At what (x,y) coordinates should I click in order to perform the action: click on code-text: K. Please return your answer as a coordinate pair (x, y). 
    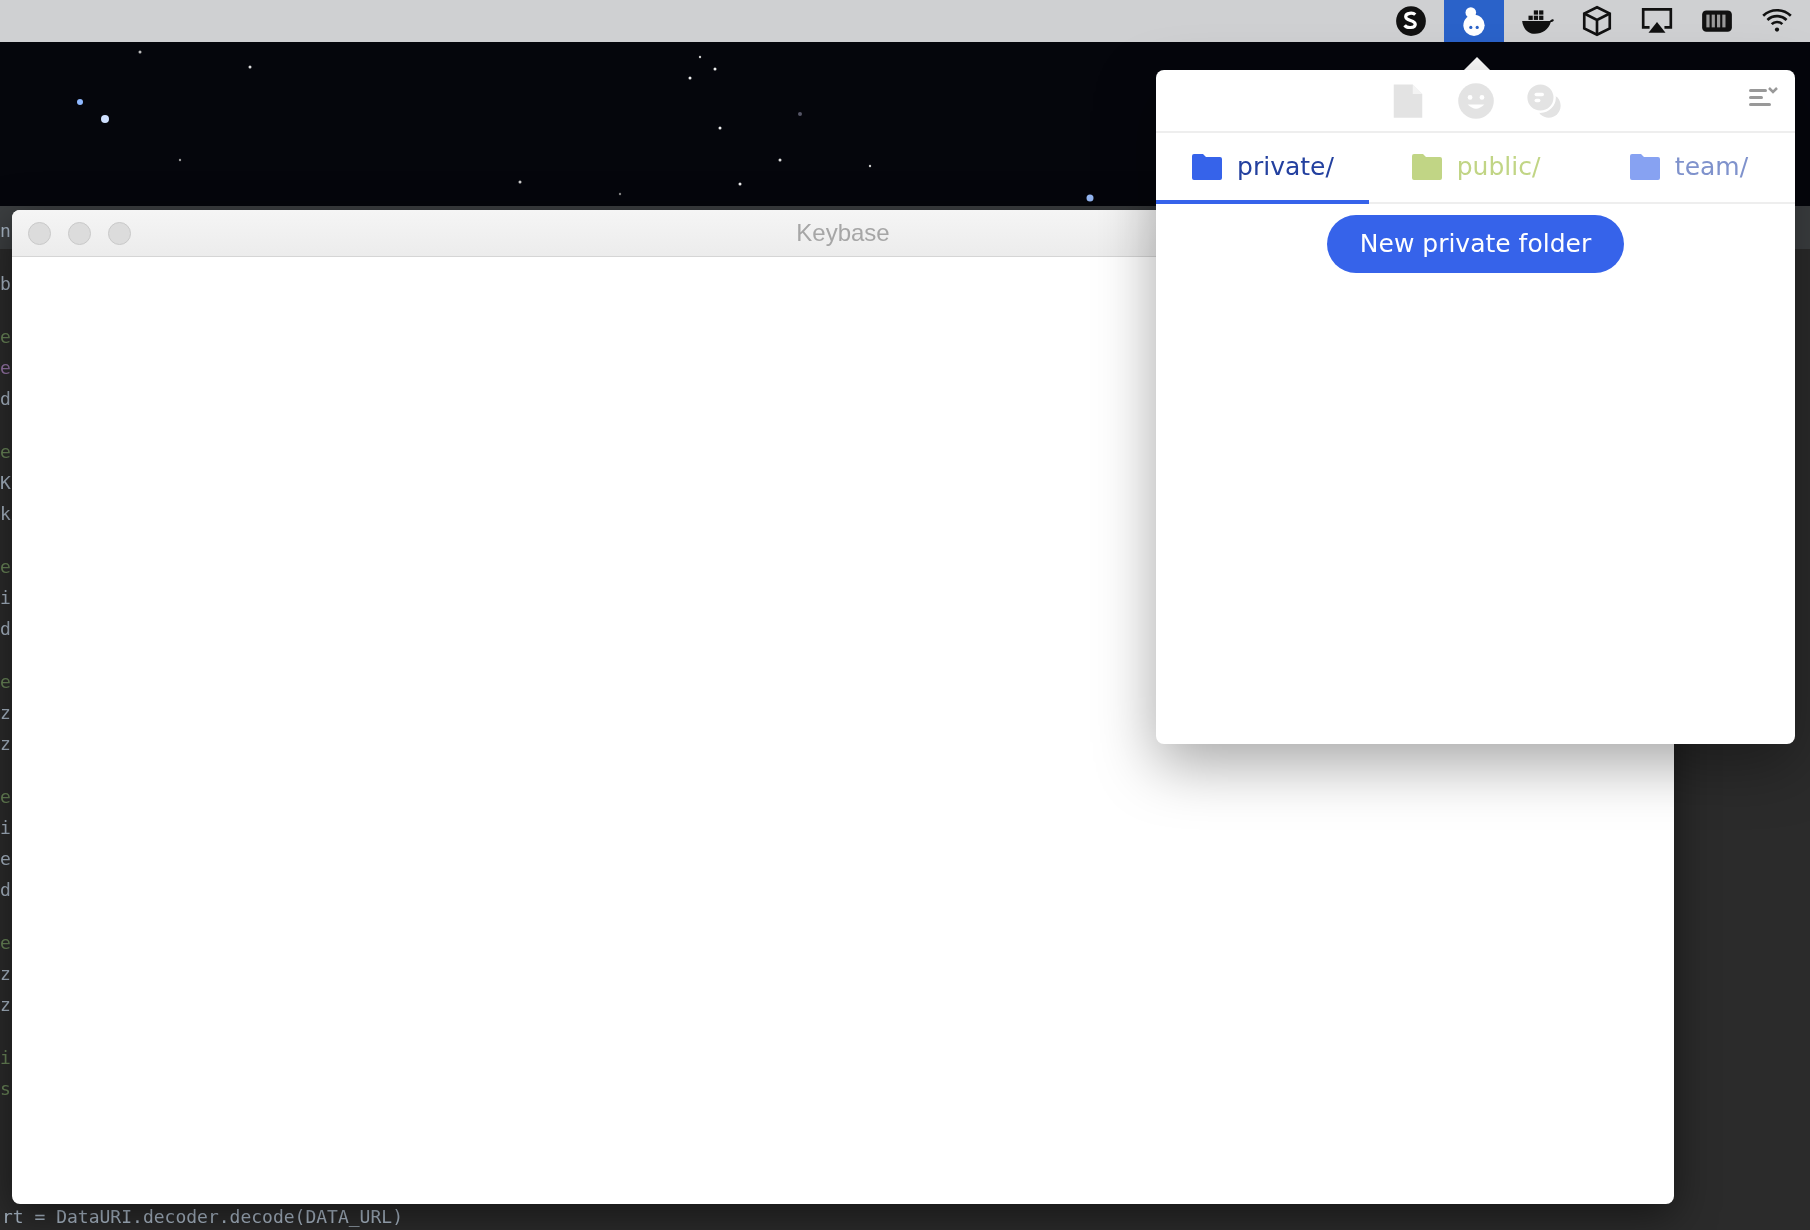
    Looking at the image, I should click on (6, 483).